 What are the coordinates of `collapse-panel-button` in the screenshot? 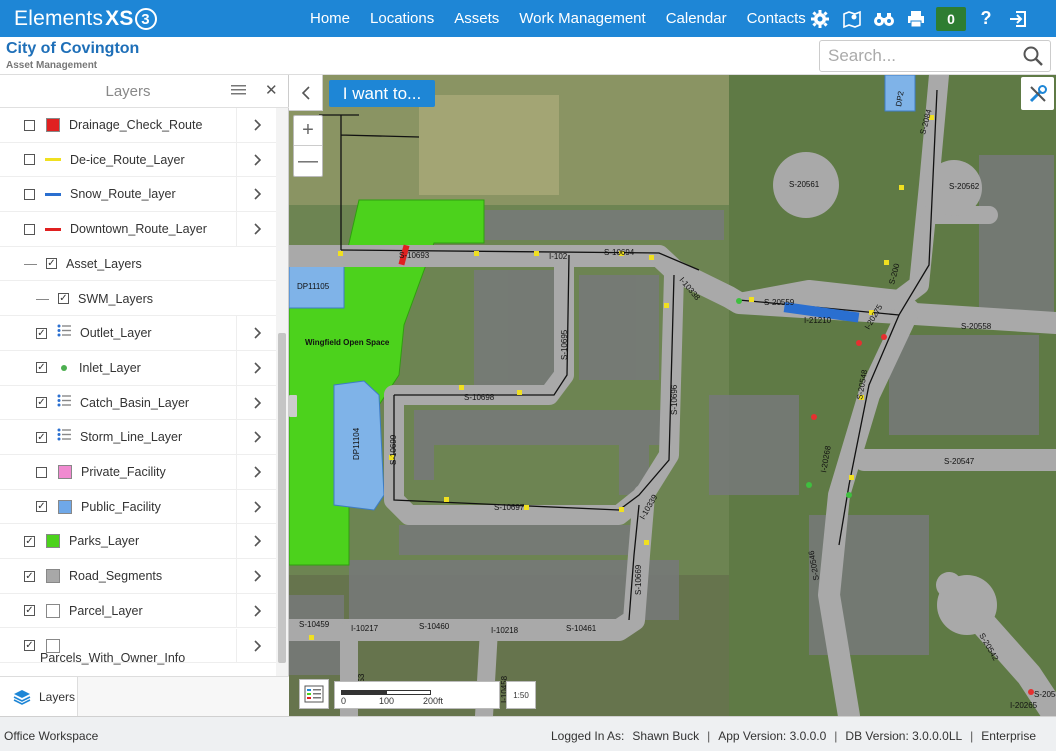 It's located at (306, 93).